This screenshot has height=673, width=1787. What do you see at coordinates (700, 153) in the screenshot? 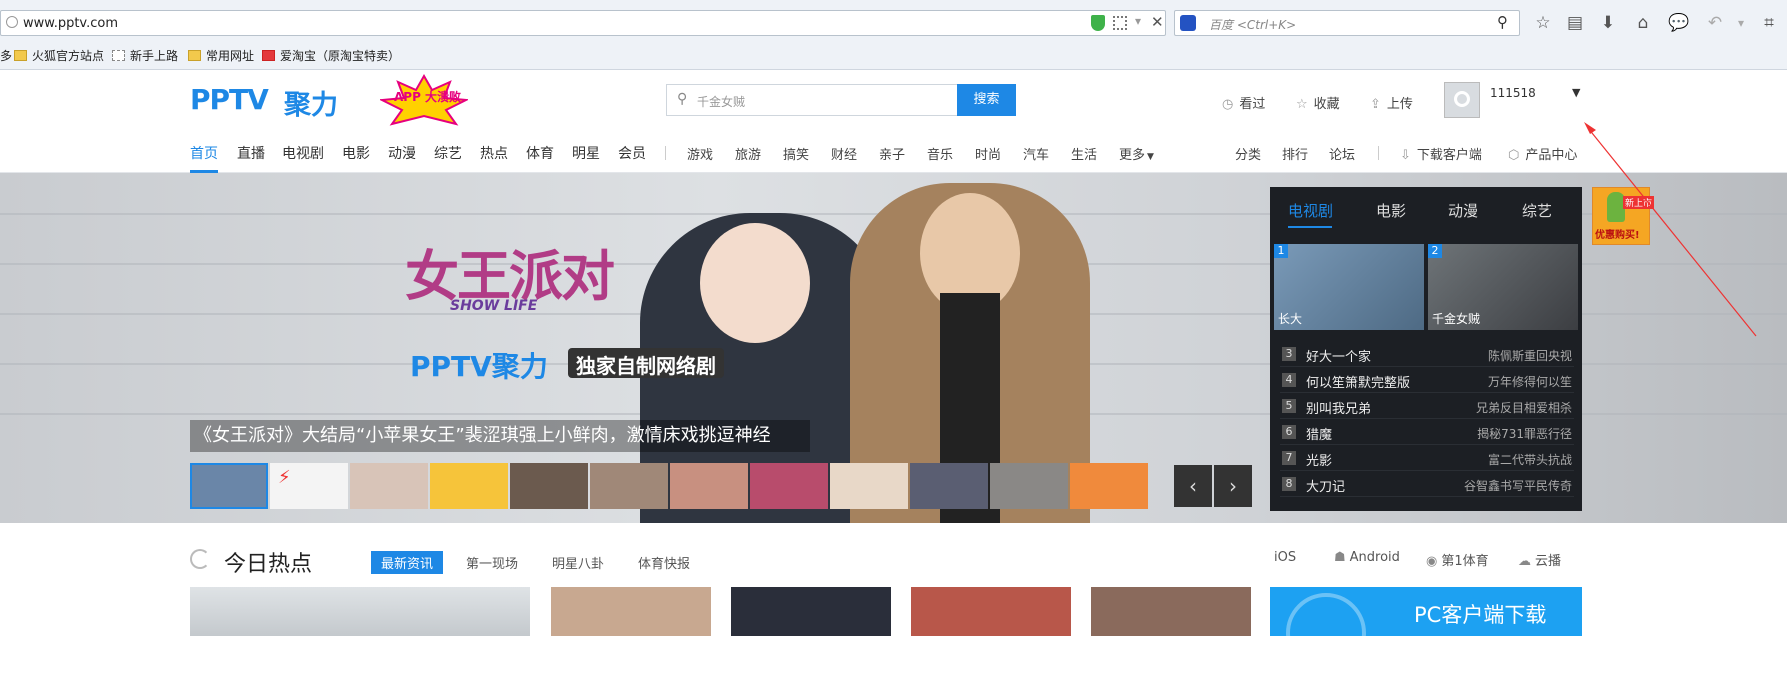
I see `nav-games: 游戏` at bounding box center [700, 153].